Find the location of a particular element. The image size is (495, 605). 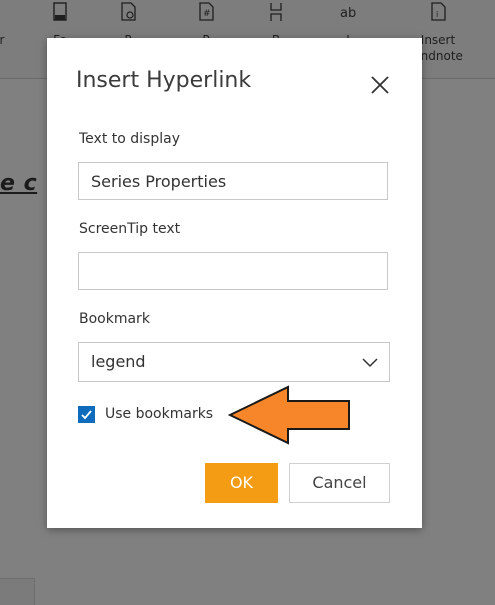

svg-text: ab is located at coordinates (348, 13).